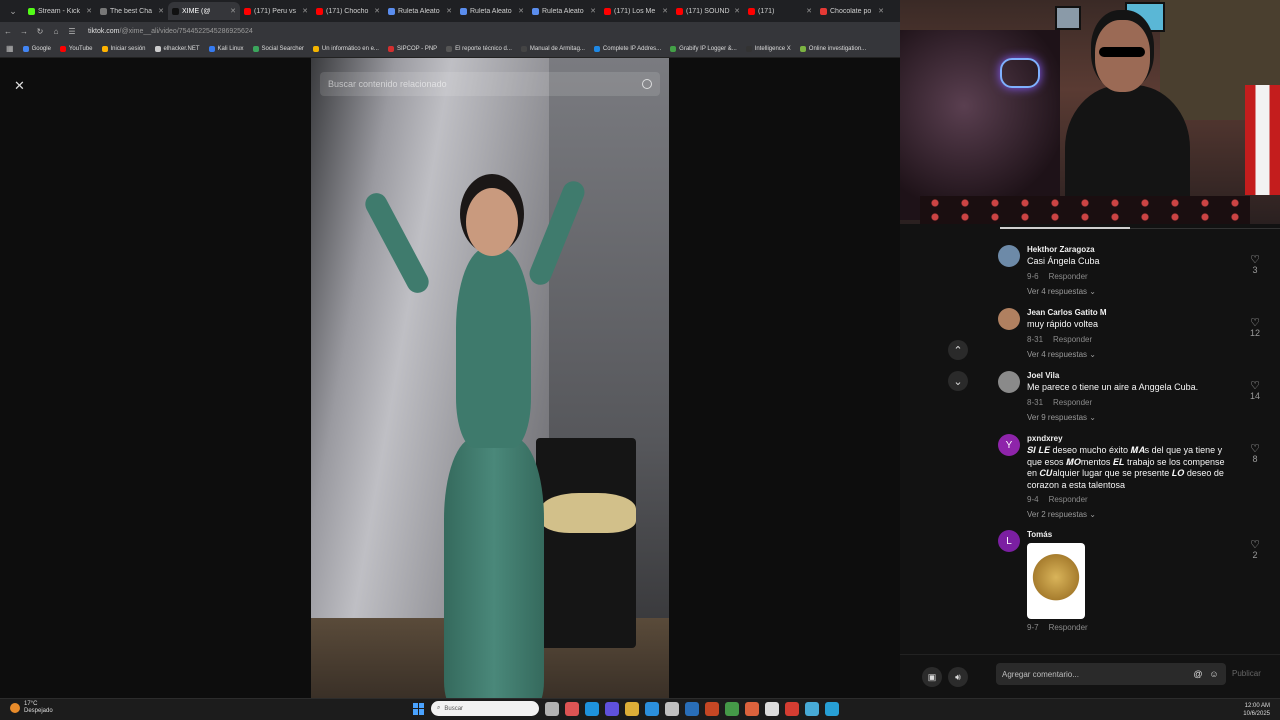  Describe the element at coordinates (348, 11) in the screenshot. I see `browser-tab: (171) Chocho ✕` at that location.